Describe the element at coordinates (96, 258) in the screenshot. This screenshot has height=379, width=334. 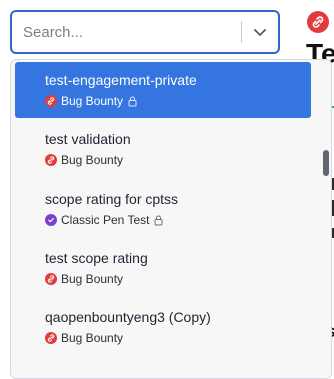
I see `option-title: test scope rating` at that location.